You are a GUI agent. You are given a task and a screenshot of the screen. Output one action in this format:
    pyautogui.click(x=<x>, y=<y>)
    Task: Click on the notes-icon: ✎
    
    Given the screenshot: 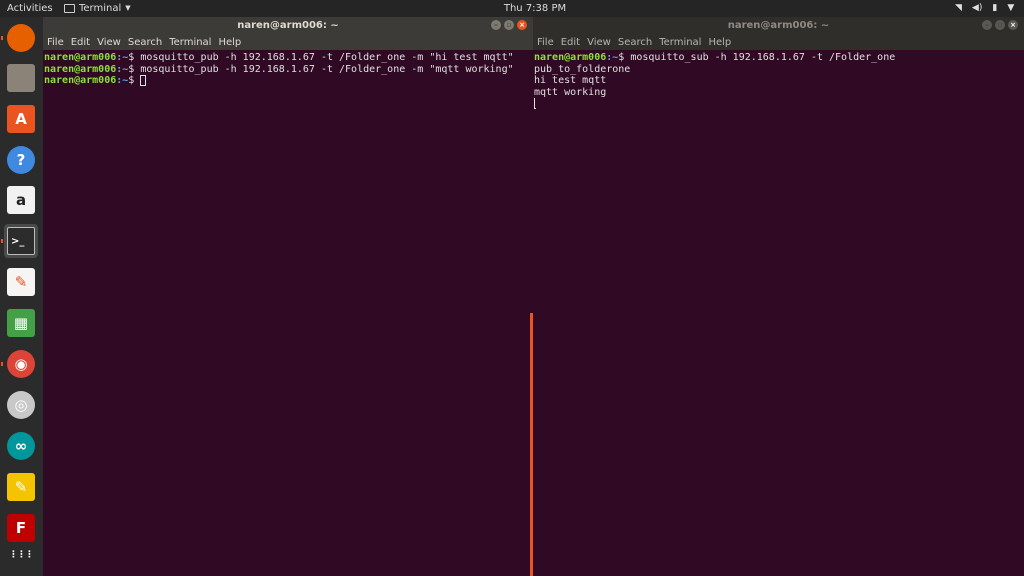 What is the action you would take?
    pyautogui.click(x=21, y=487)
    